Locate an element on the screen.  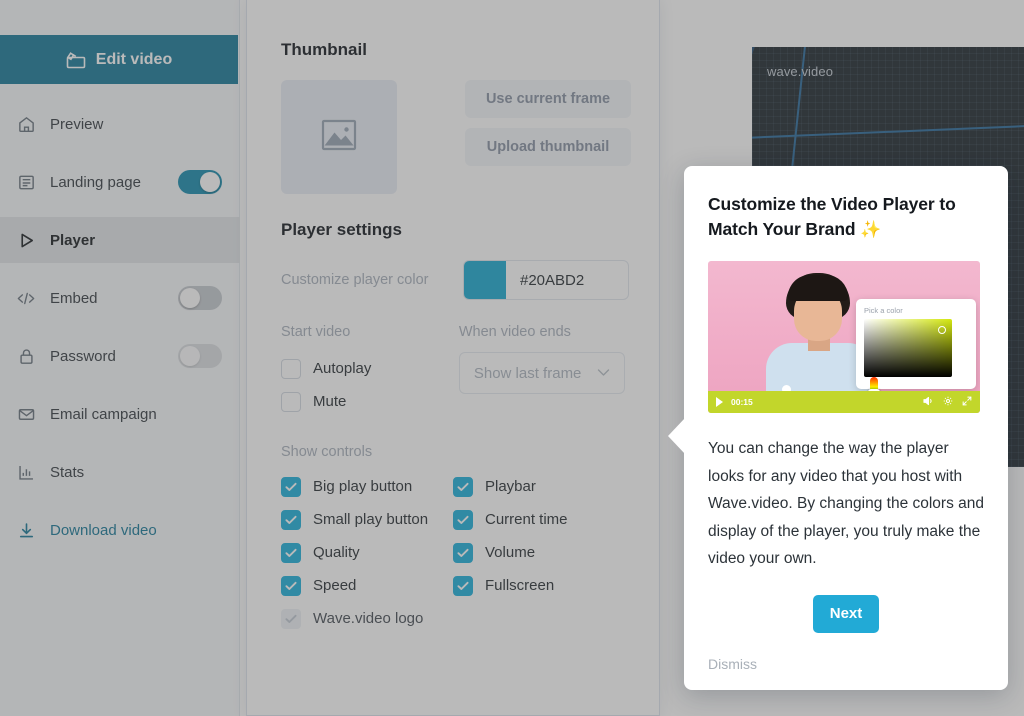
article-icon is located at coordinates (26, 182).